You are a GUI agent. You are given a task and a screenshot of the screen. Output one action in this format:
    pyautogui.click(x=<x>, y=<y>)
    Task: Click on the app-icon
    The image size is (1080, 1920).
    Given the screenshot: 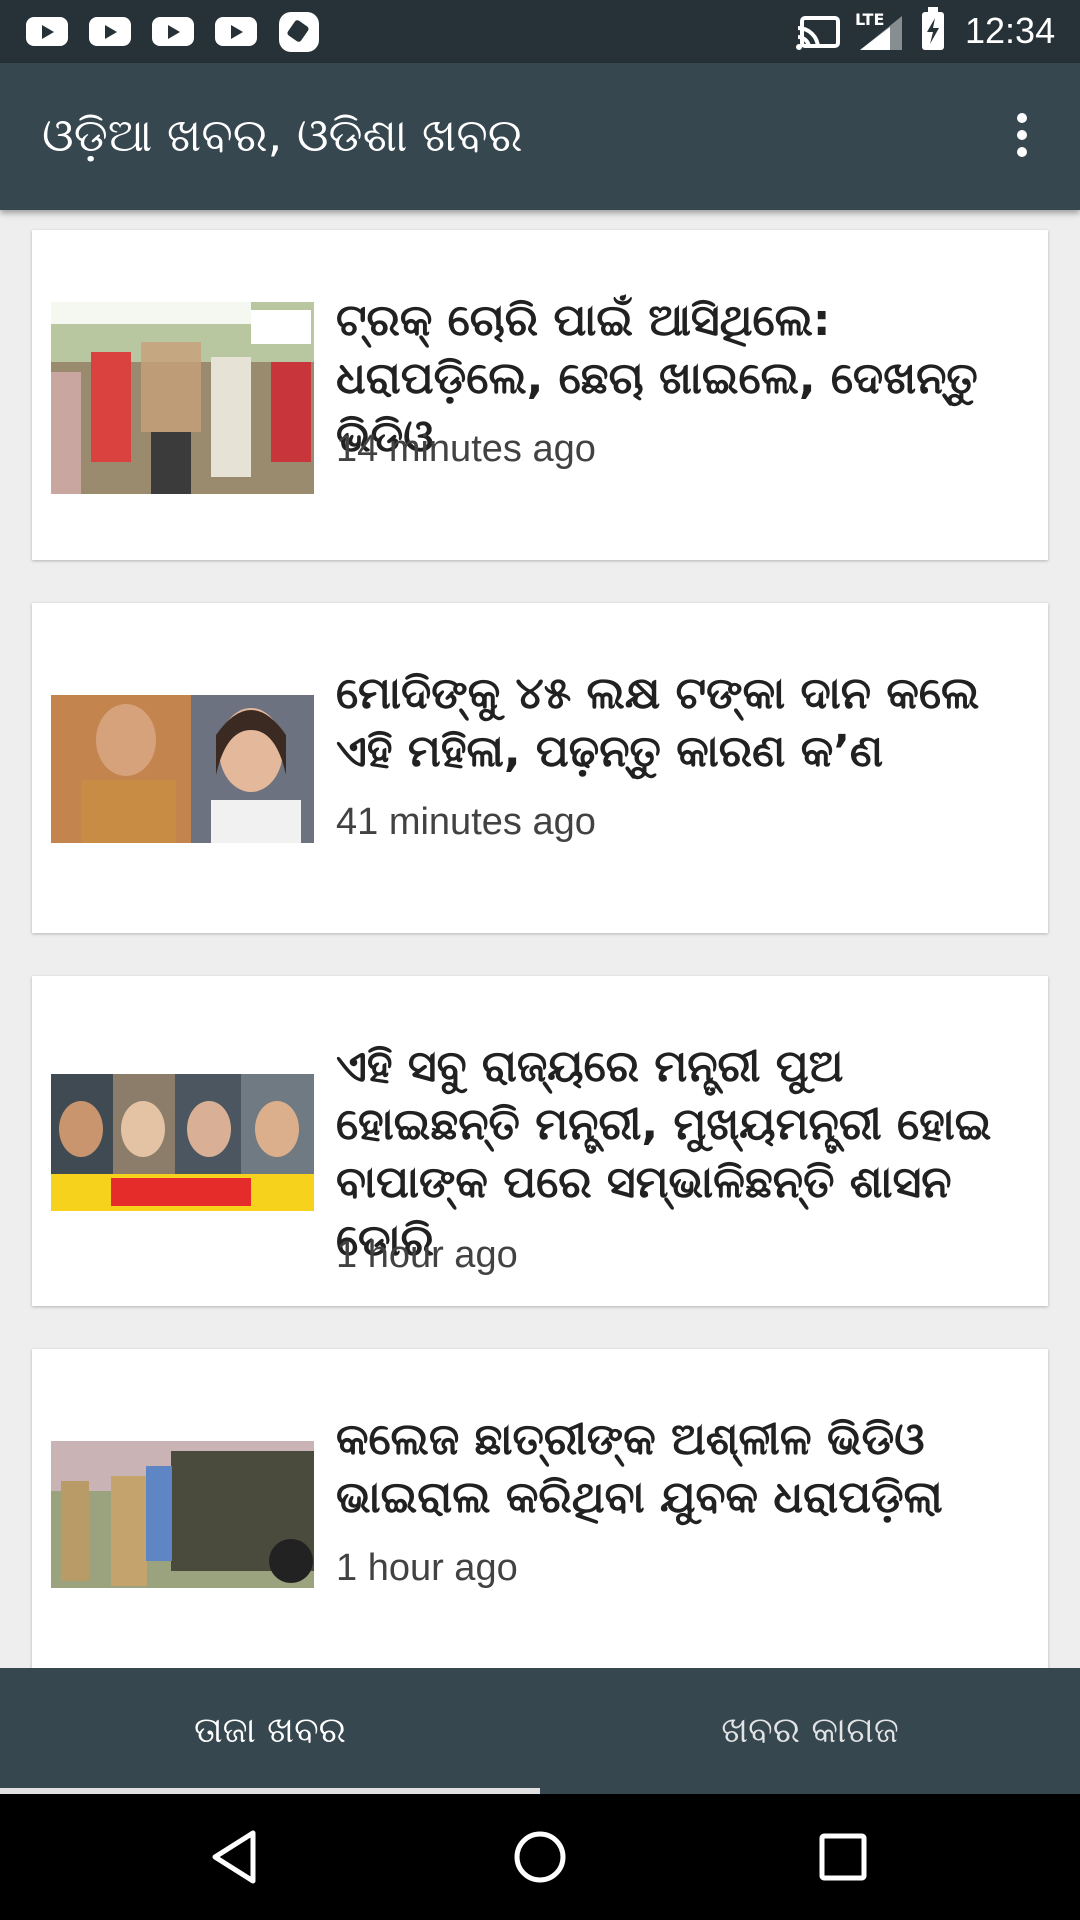 What is the action you would take?
    pyautogui.click(x=299, y=32)
    